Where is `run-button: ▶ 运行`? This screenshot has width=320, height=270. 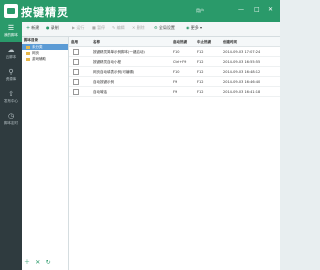
run-button: ▶ 运行 is located at coordinates (78, 28).